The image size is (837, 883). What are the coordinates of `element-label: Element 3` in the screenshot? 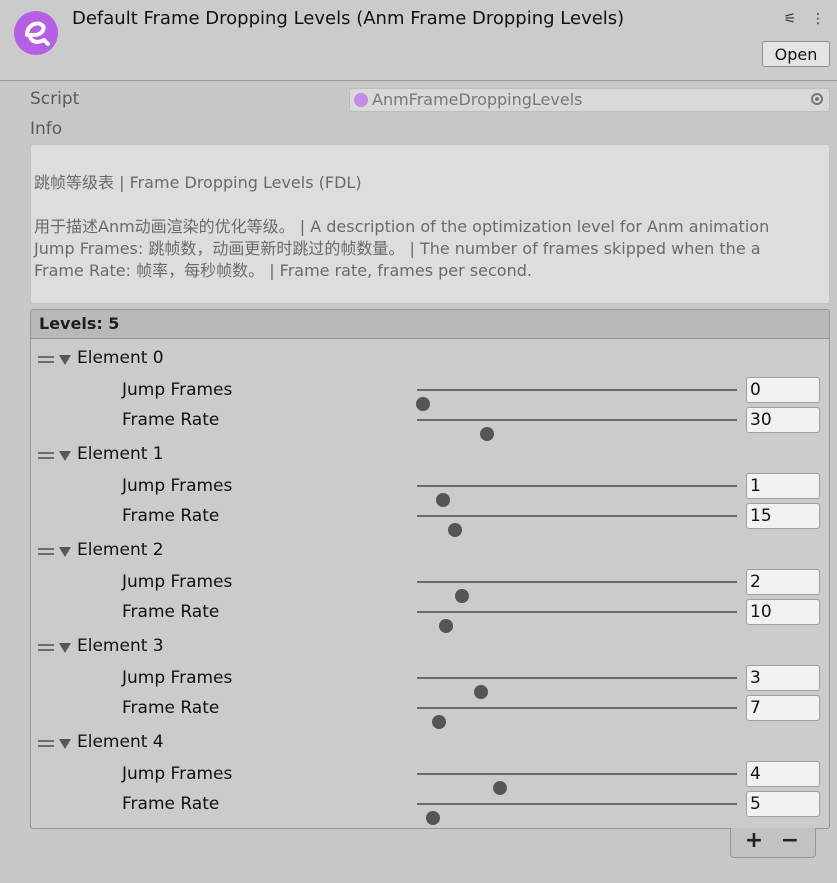 It's located at (120, 646).